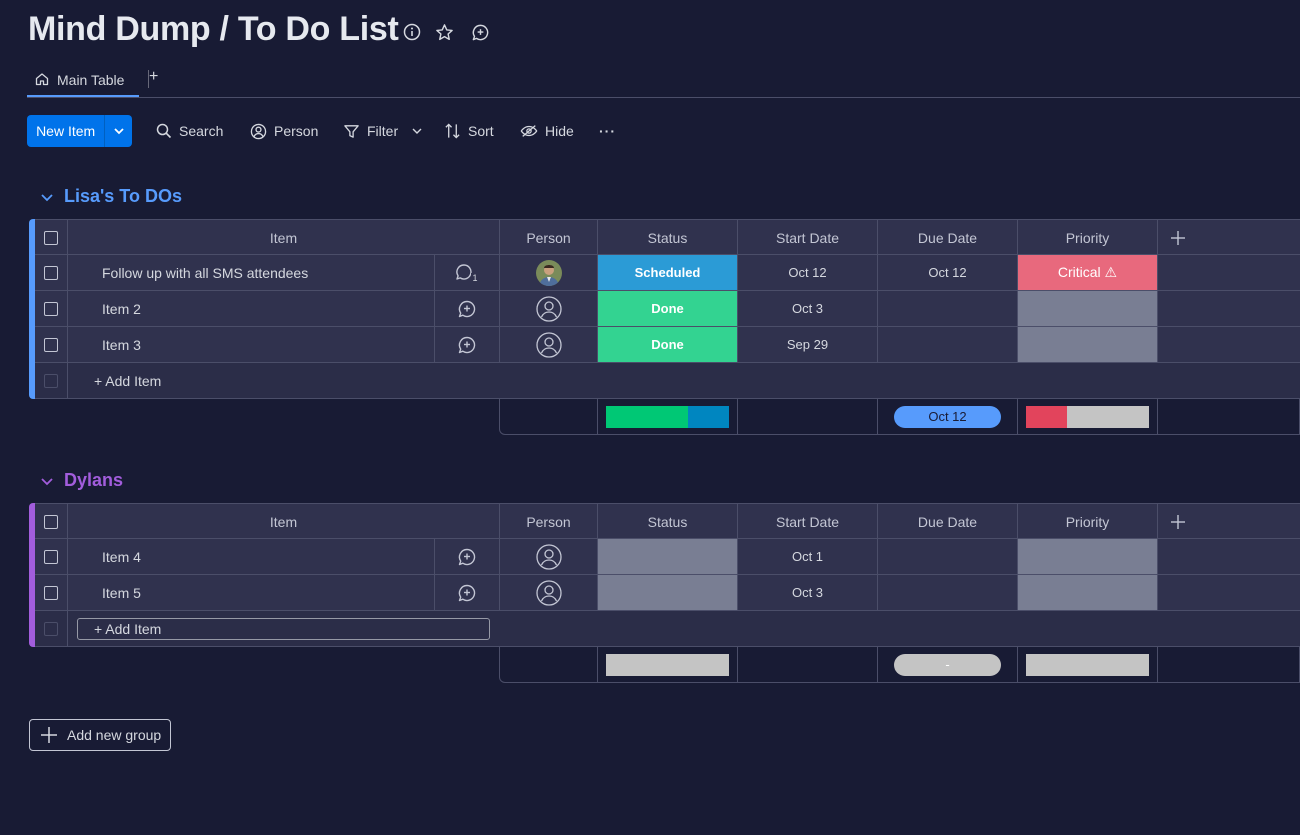 The width and height of the screenshot is (1300, 835). What do you see at coordinates (480, 32) in the screenshot?
I see `add-update-icon` at bounding box center [480, 32].